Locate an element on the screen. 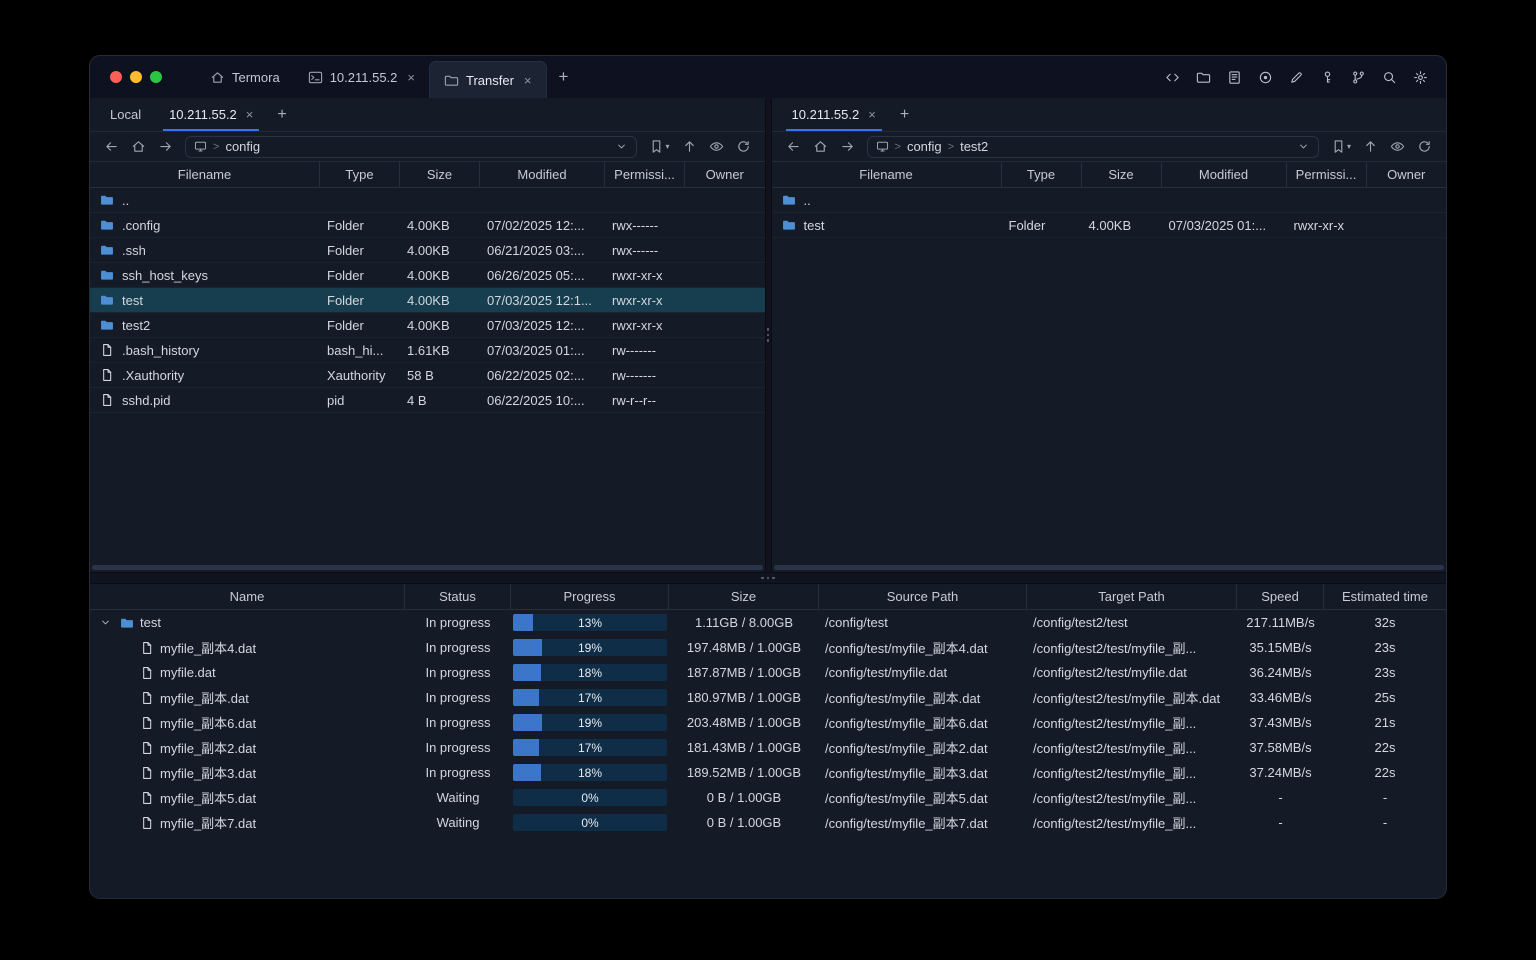 The height and width of the screenshot is (960, 1536). transfer-column-header: Name is located at coordinates (247, 596).